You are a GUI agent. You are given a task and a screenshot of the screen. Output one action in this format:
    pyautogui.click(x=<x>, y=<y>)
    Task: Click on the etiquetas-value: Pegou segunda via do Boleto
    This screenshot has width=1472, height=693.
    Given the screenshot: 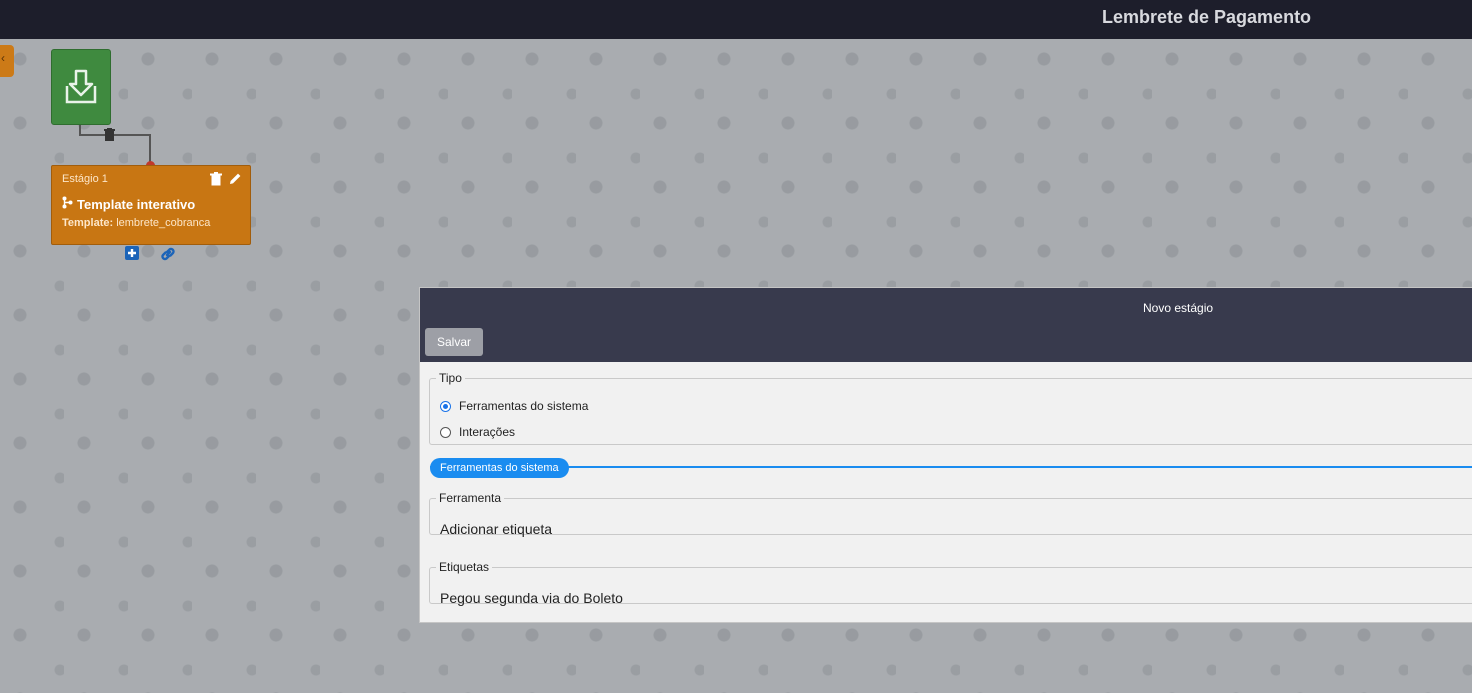 What is the action you would take?
    pyautogui.click(x=531, y=598)
    